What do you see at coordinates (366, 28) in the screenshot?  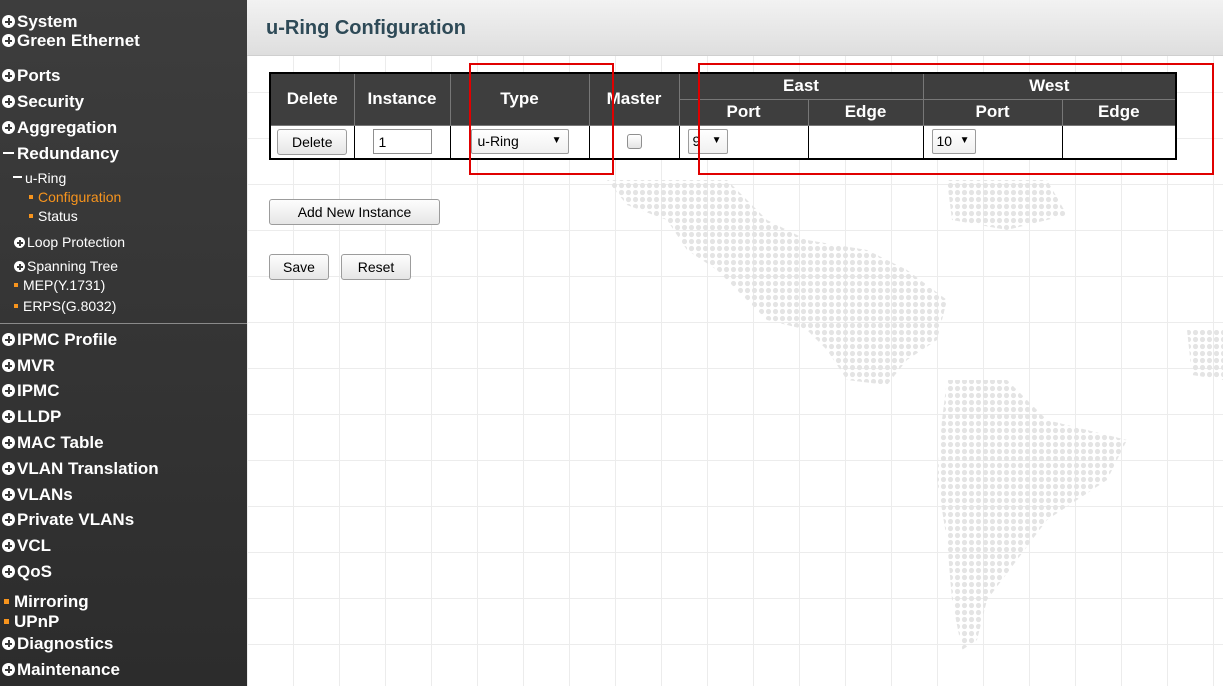 I see `page-title: u-Ring Configuration` at bounding box center [366, 28].